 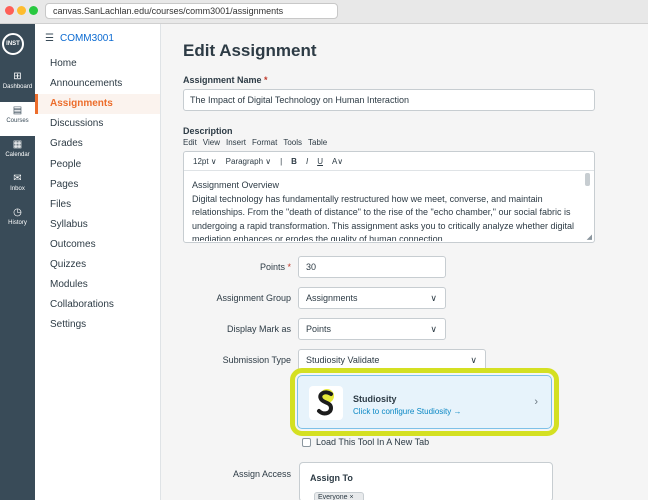 I want to click on editor-menu-edit: Edit, so click(x=190, y=142).